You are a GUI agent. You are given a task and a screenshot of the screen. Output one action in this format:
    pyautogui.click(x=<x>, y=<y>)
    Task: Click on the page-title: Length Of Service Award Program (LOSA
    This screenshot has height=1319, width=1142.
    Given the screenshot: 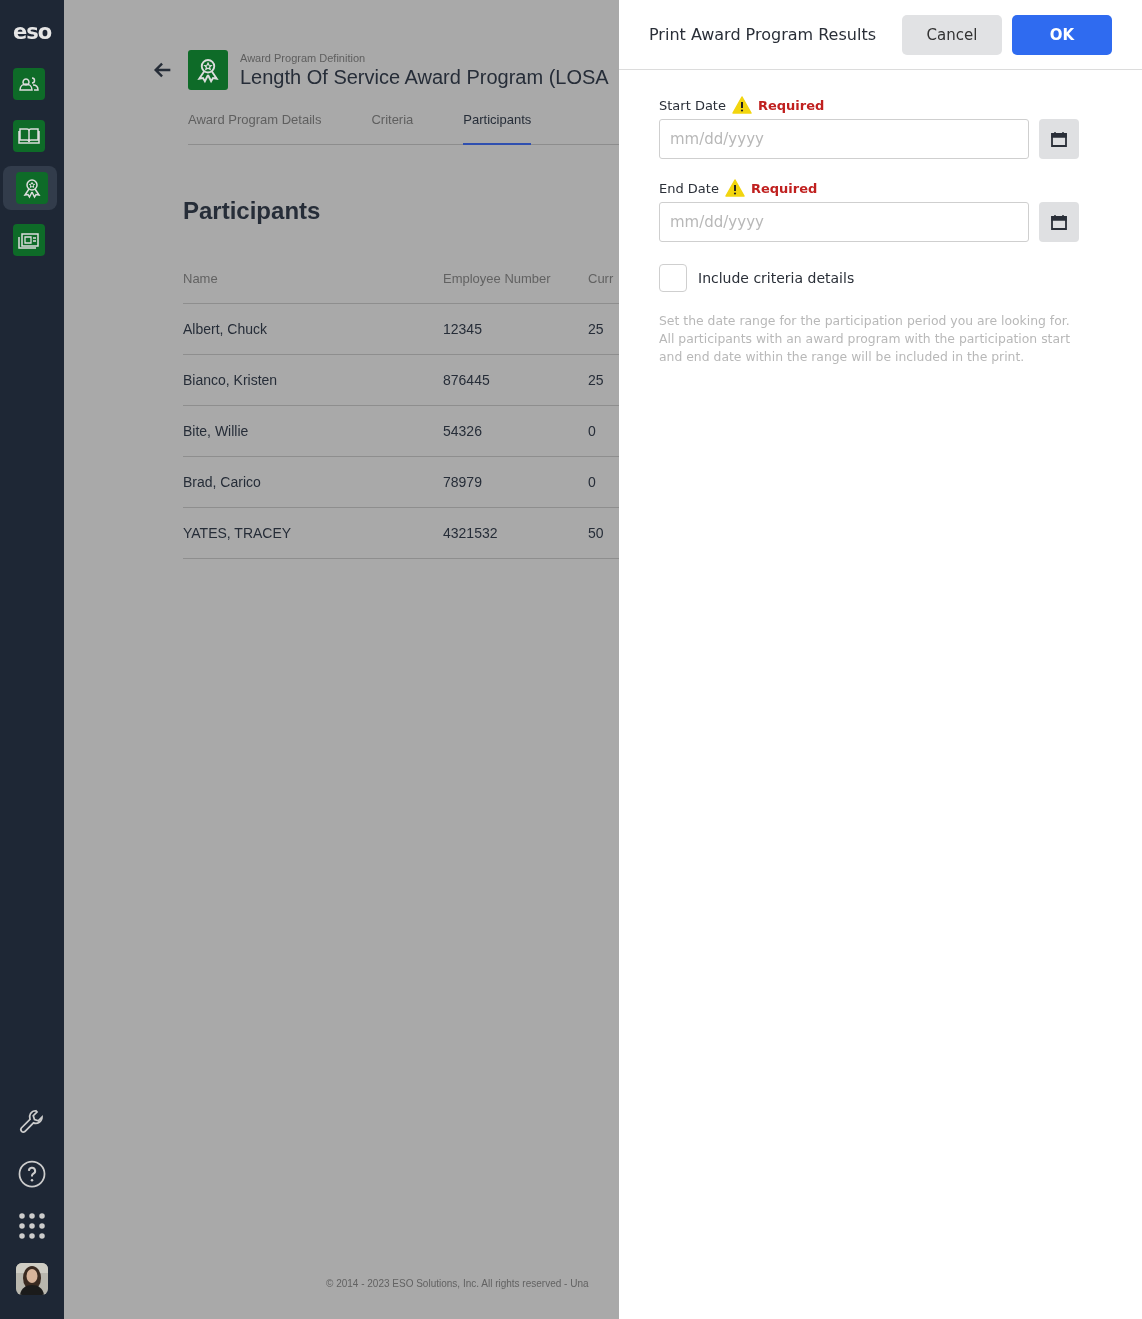 What is the action you would take?
    pyautogui.click(x=424, y=77)
    